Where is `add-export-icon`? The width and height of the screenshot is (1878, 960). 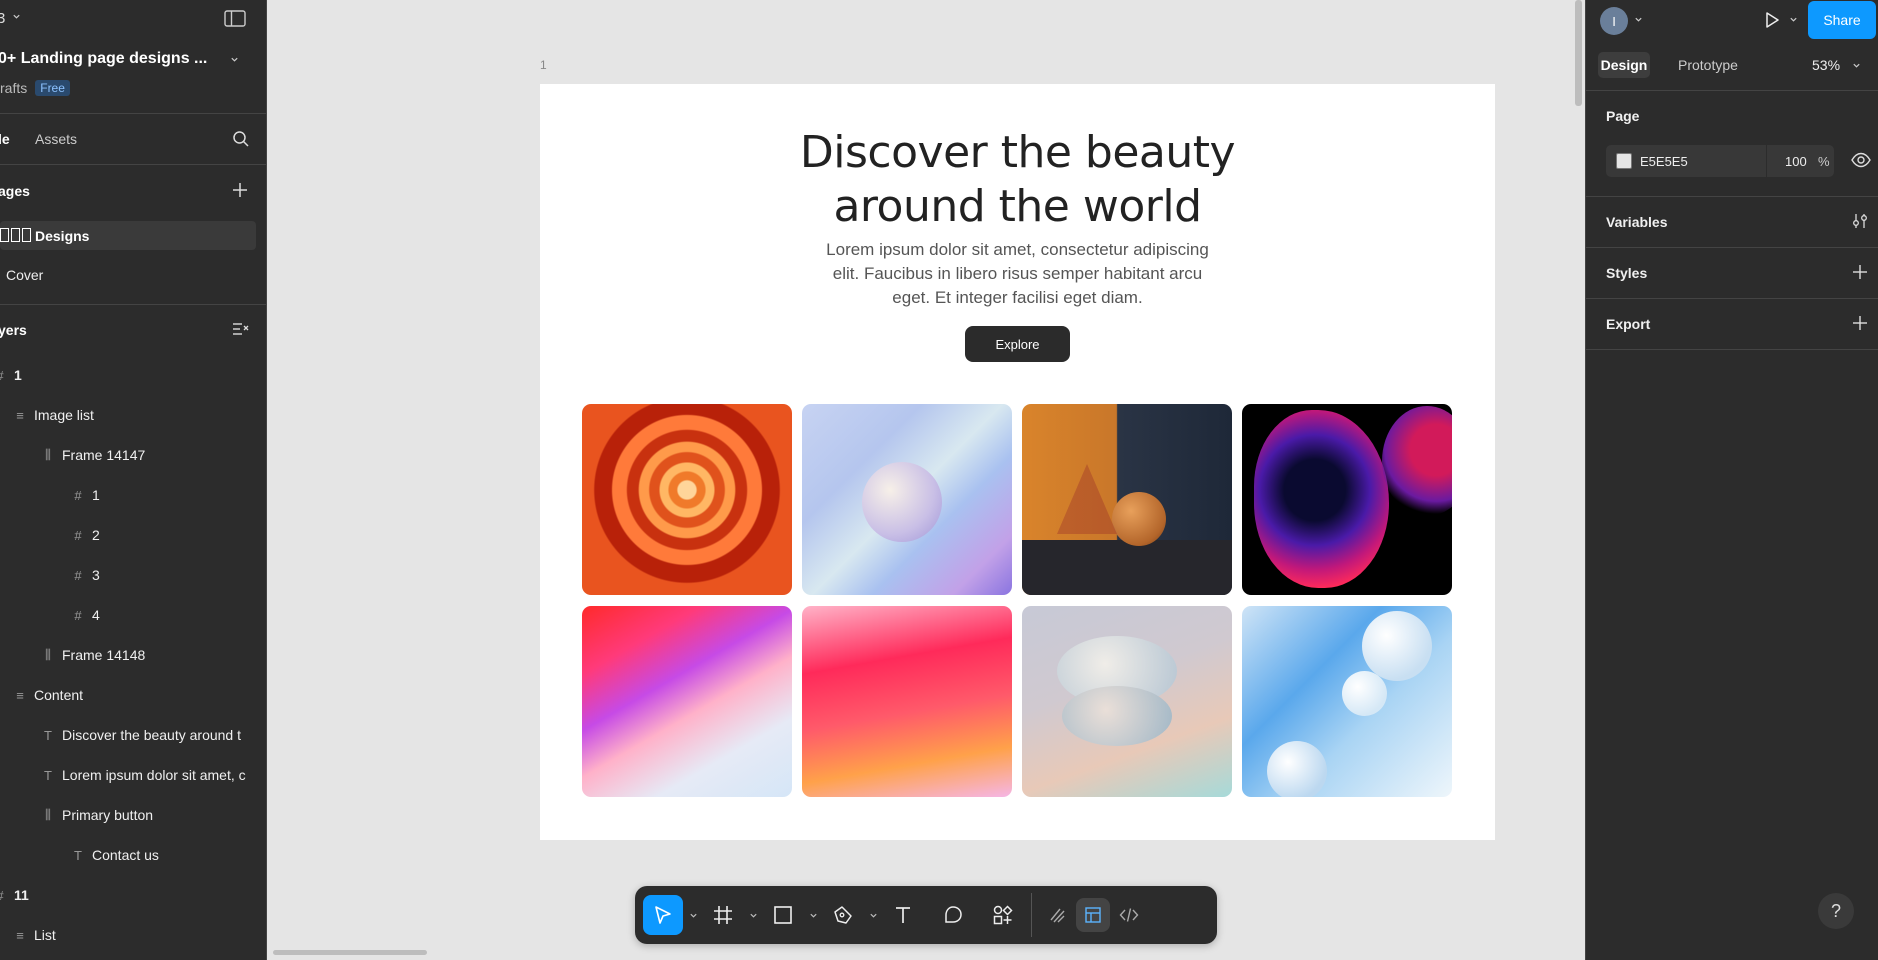
add-export-icon is located at coordinates (1860, 323).